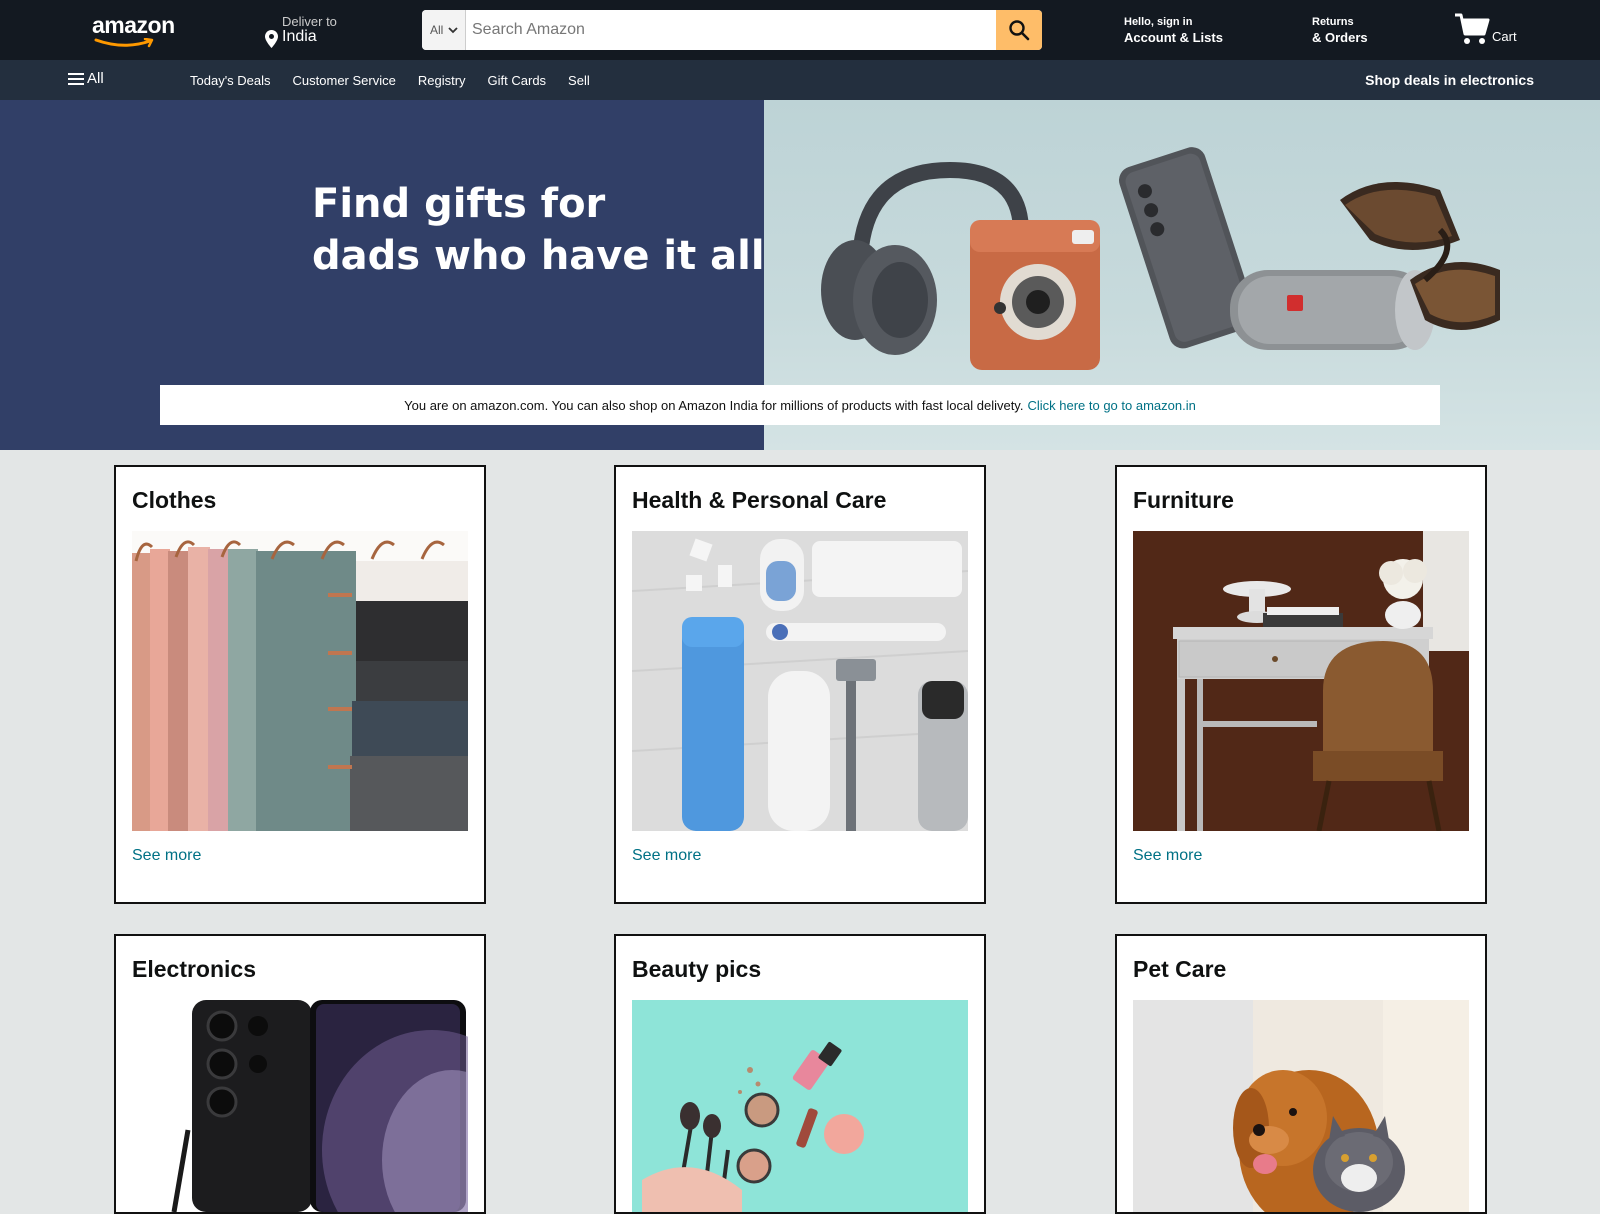 The height and width of the screenshot is (1214, 1600). What do you see at coordinates (133, 25) in the screenshot?
I see `logo-text: amazon` at bounding box center [133, 25].